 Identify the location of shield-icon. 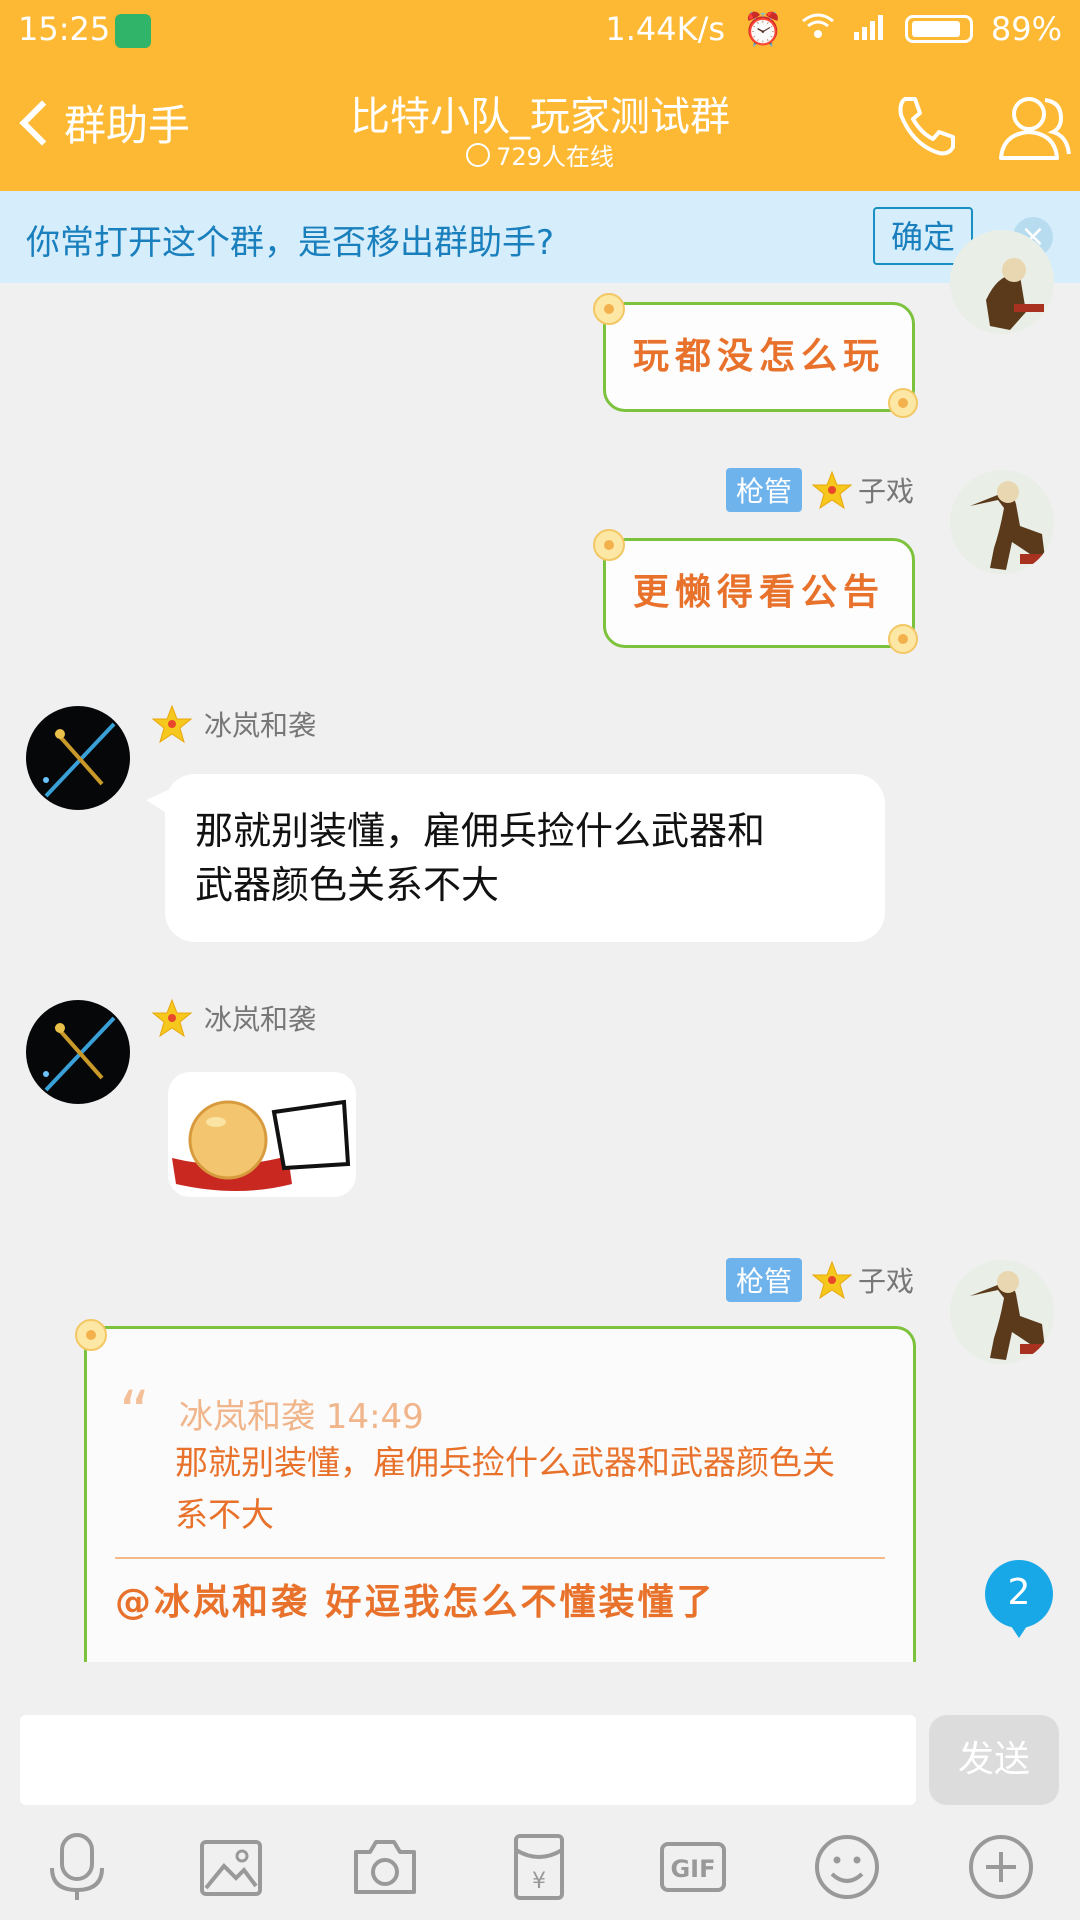
(133, 31).